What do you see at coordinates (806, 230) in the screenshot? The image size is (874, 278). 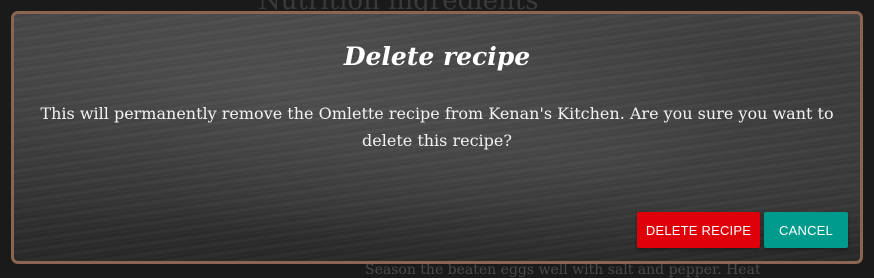 I see `cancel-button: CANCEL` at bounding box center [806, 230].